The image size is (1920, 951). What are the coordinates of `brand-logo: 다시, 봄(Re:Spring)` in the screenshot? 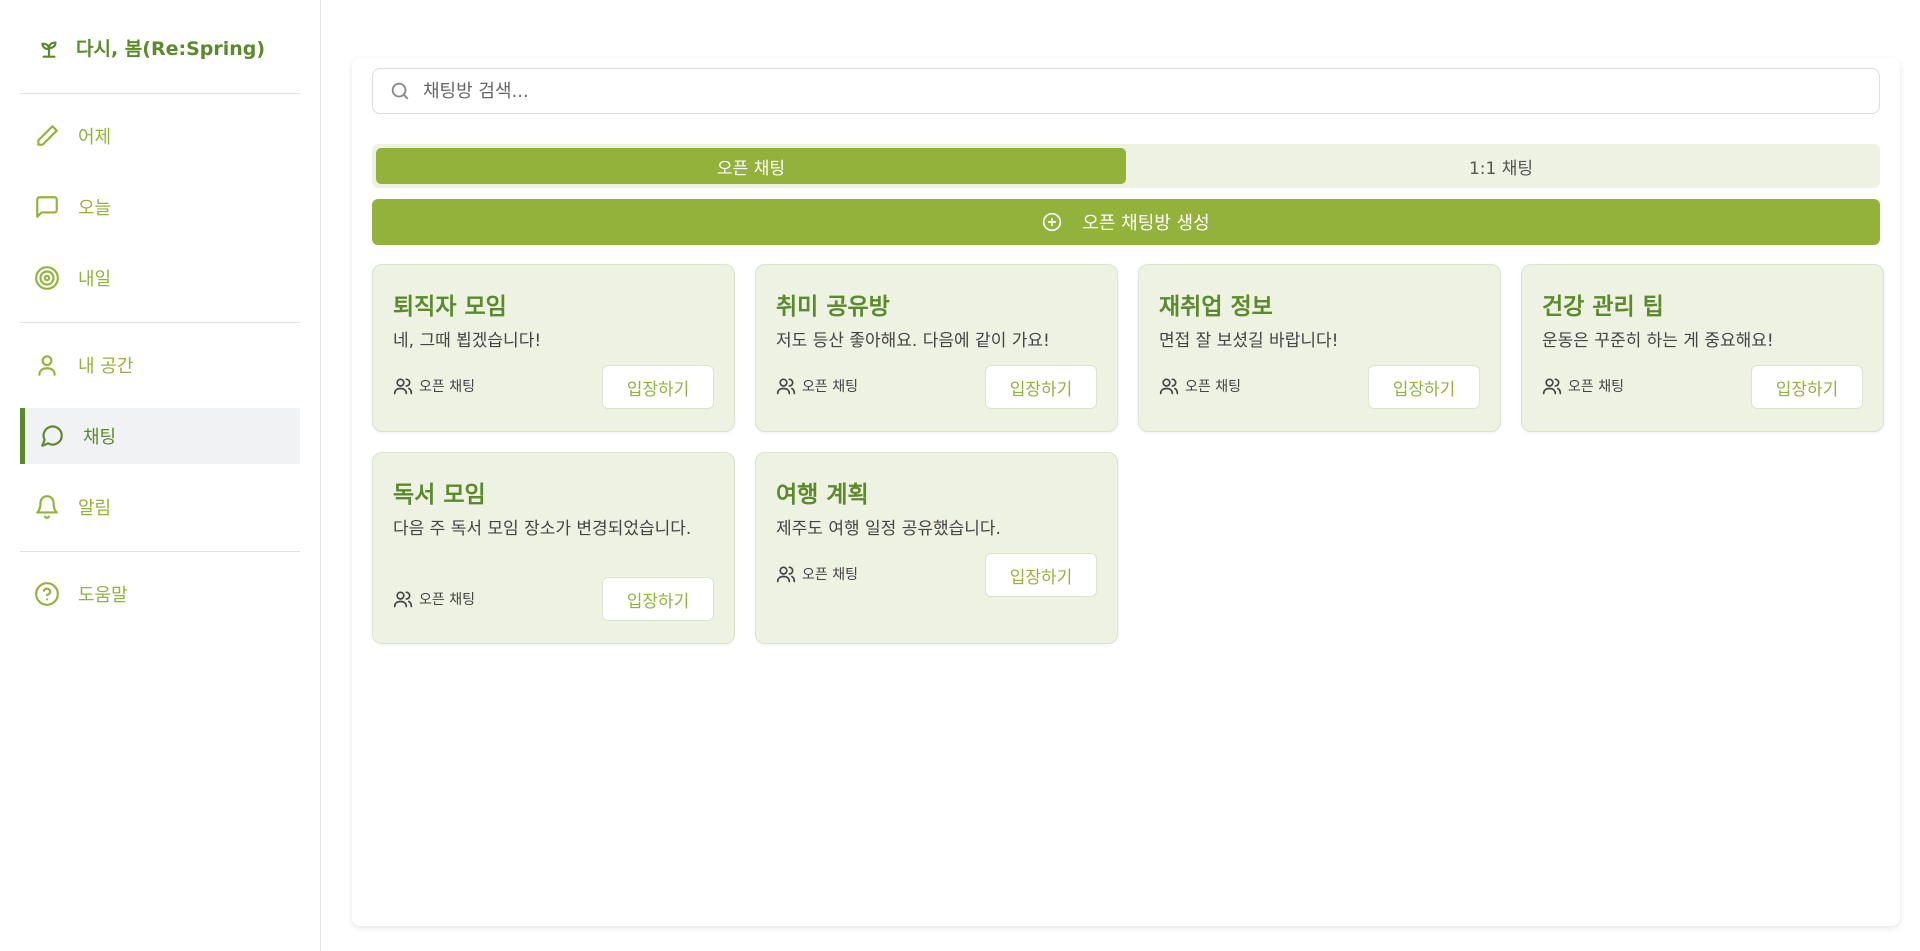 It's located at (150, 47).